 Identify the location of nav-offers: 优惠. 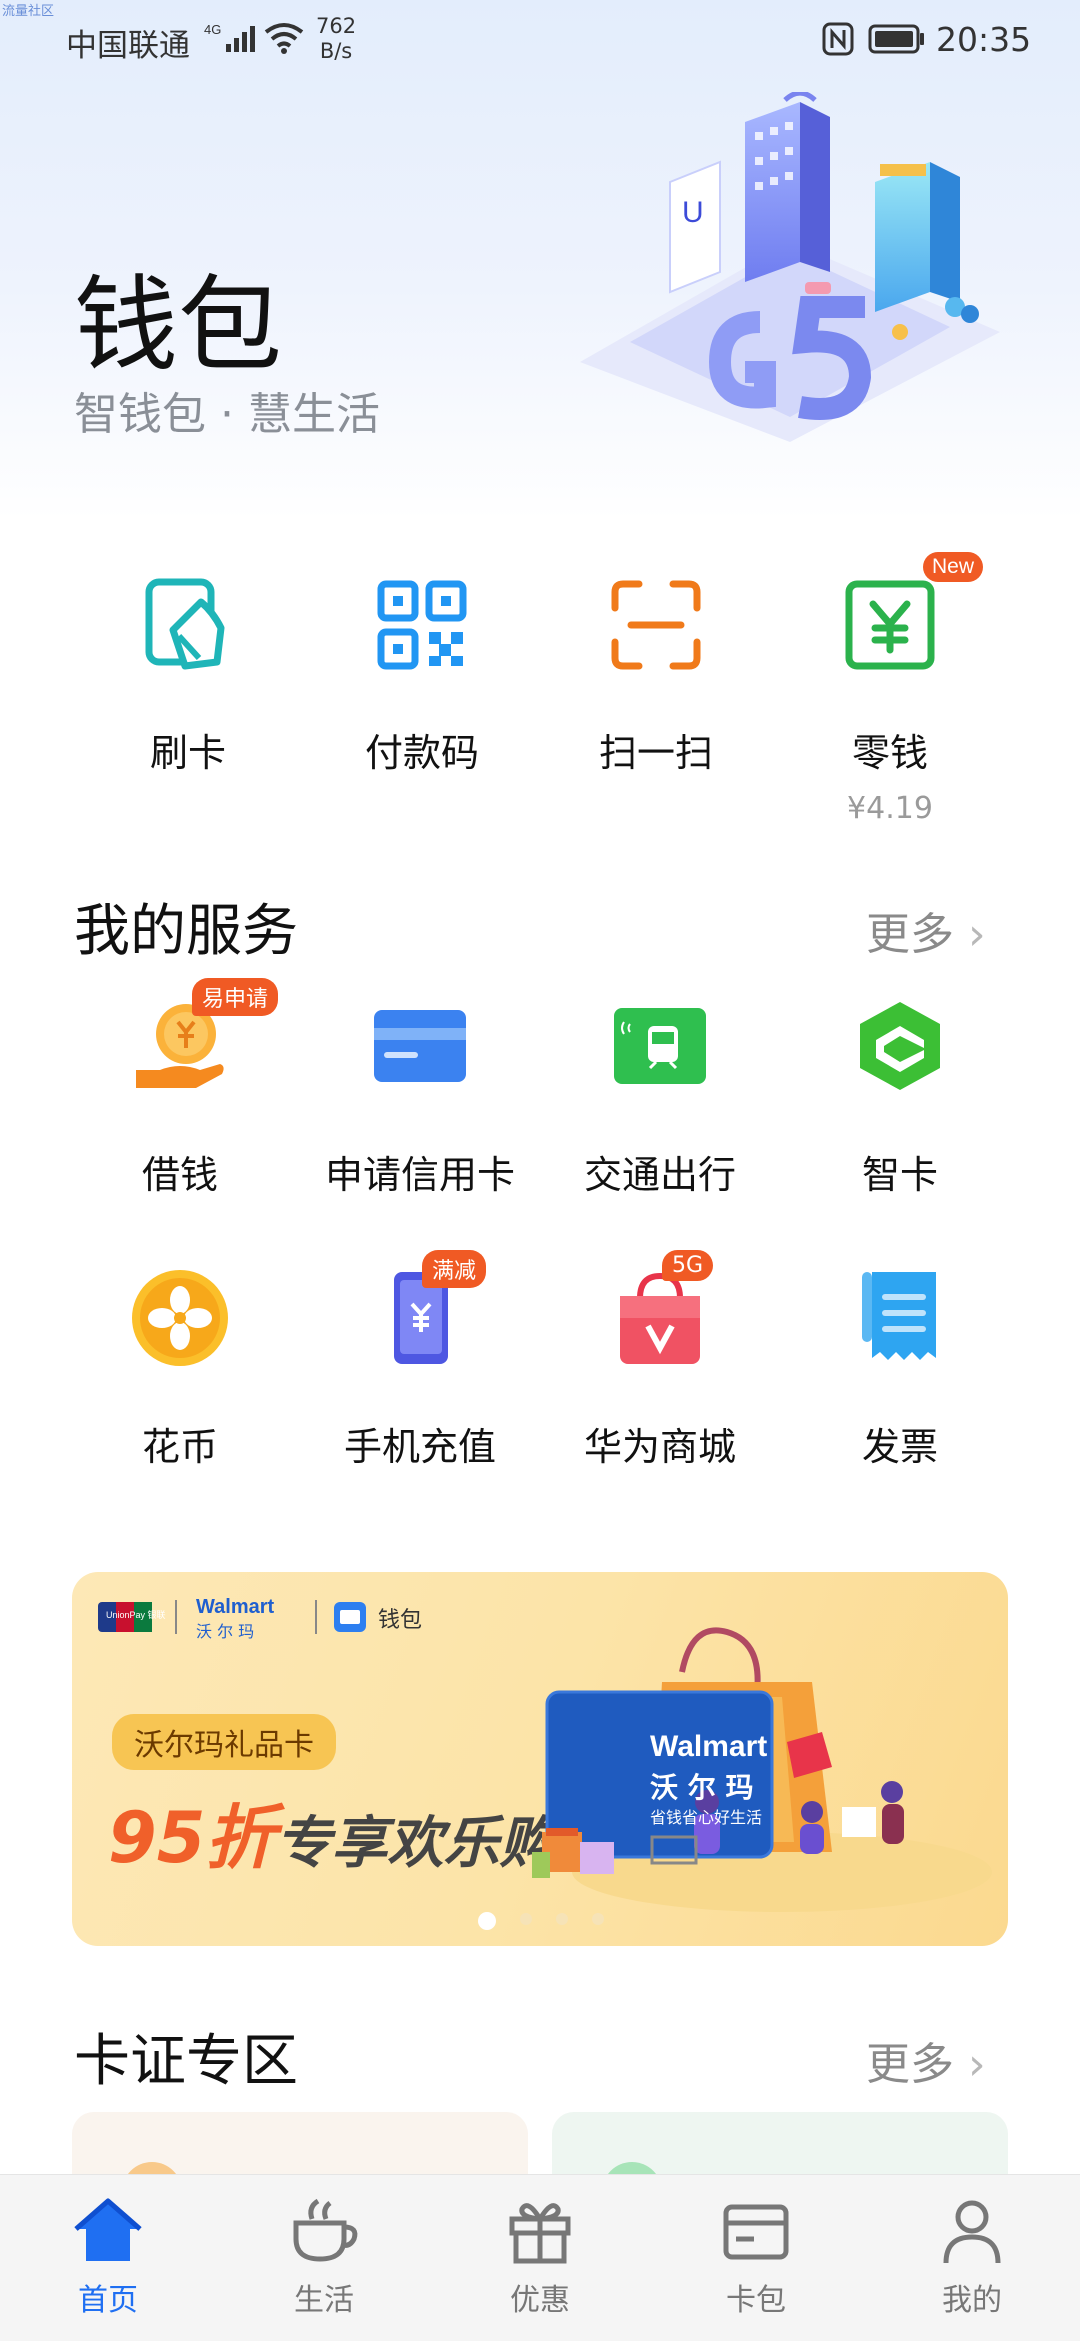
(540, 2257).